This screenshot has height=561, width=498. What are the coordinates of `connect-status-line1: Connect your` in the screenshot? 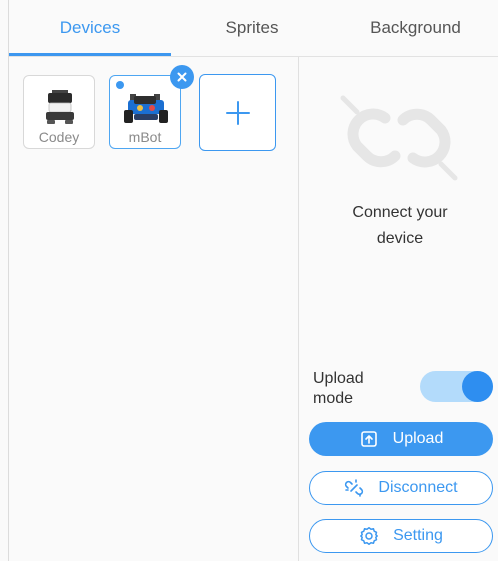 It's located at (400, 212).